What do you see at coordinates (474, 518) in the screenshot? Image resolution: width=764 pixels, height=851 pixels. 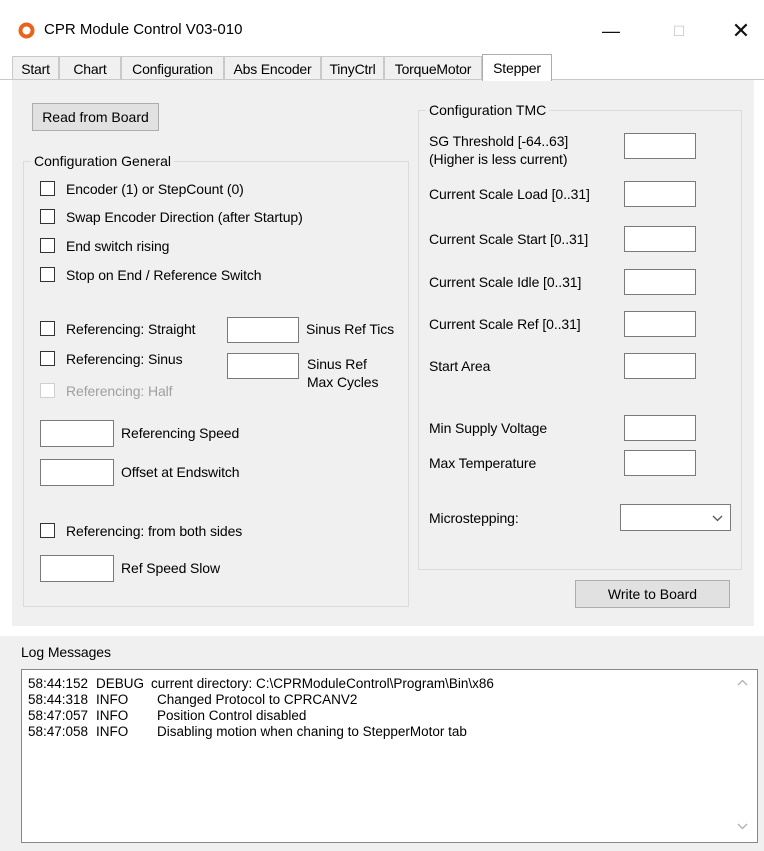 I see `microstepping-label: Microstepping:` at bounding box center [474, 518].